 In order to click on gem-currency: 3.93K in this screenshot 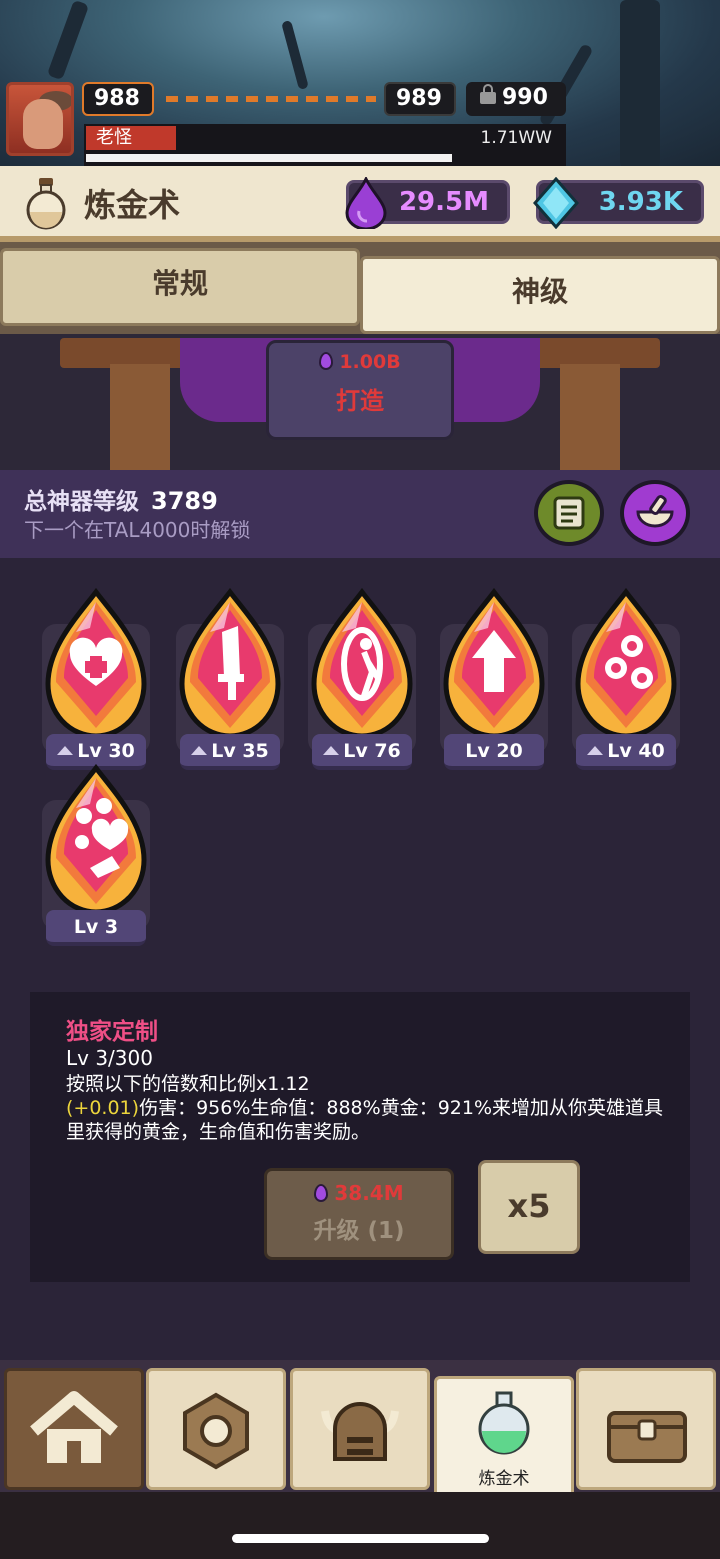, I will do `click(618, 203)`.